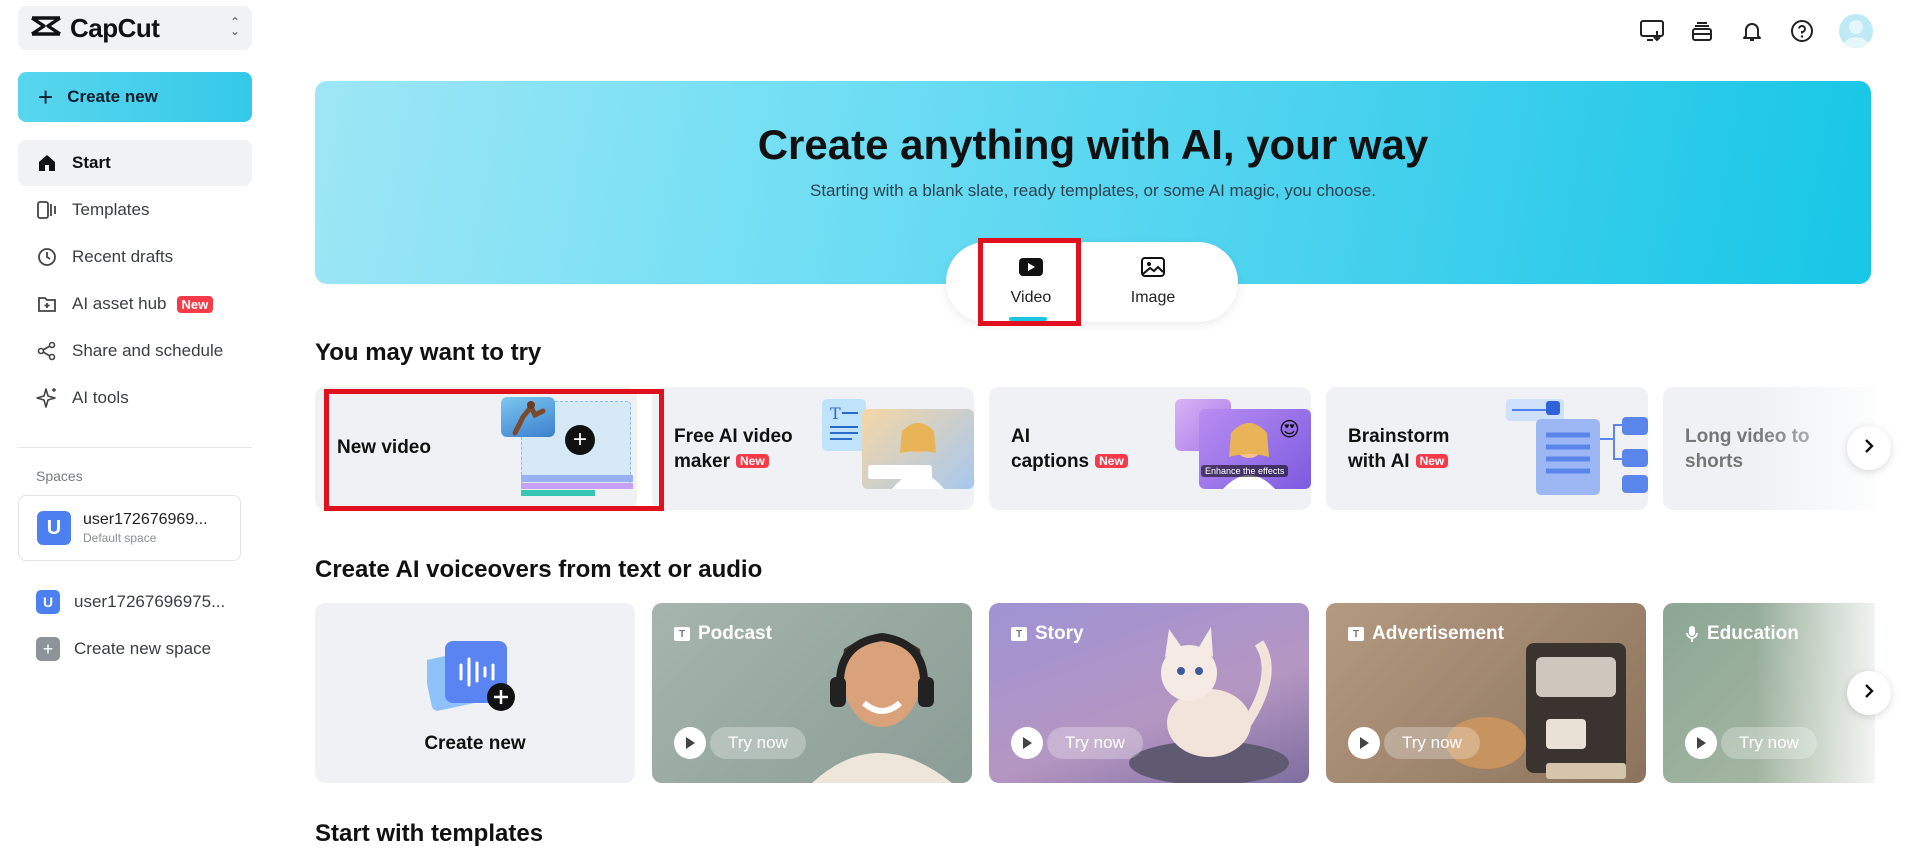 The height and width of the screenshot is (848, 1909). Describe the element at coordinates (143, 648) in the screenshot. I see `create-space-label: Create new space` at that location.